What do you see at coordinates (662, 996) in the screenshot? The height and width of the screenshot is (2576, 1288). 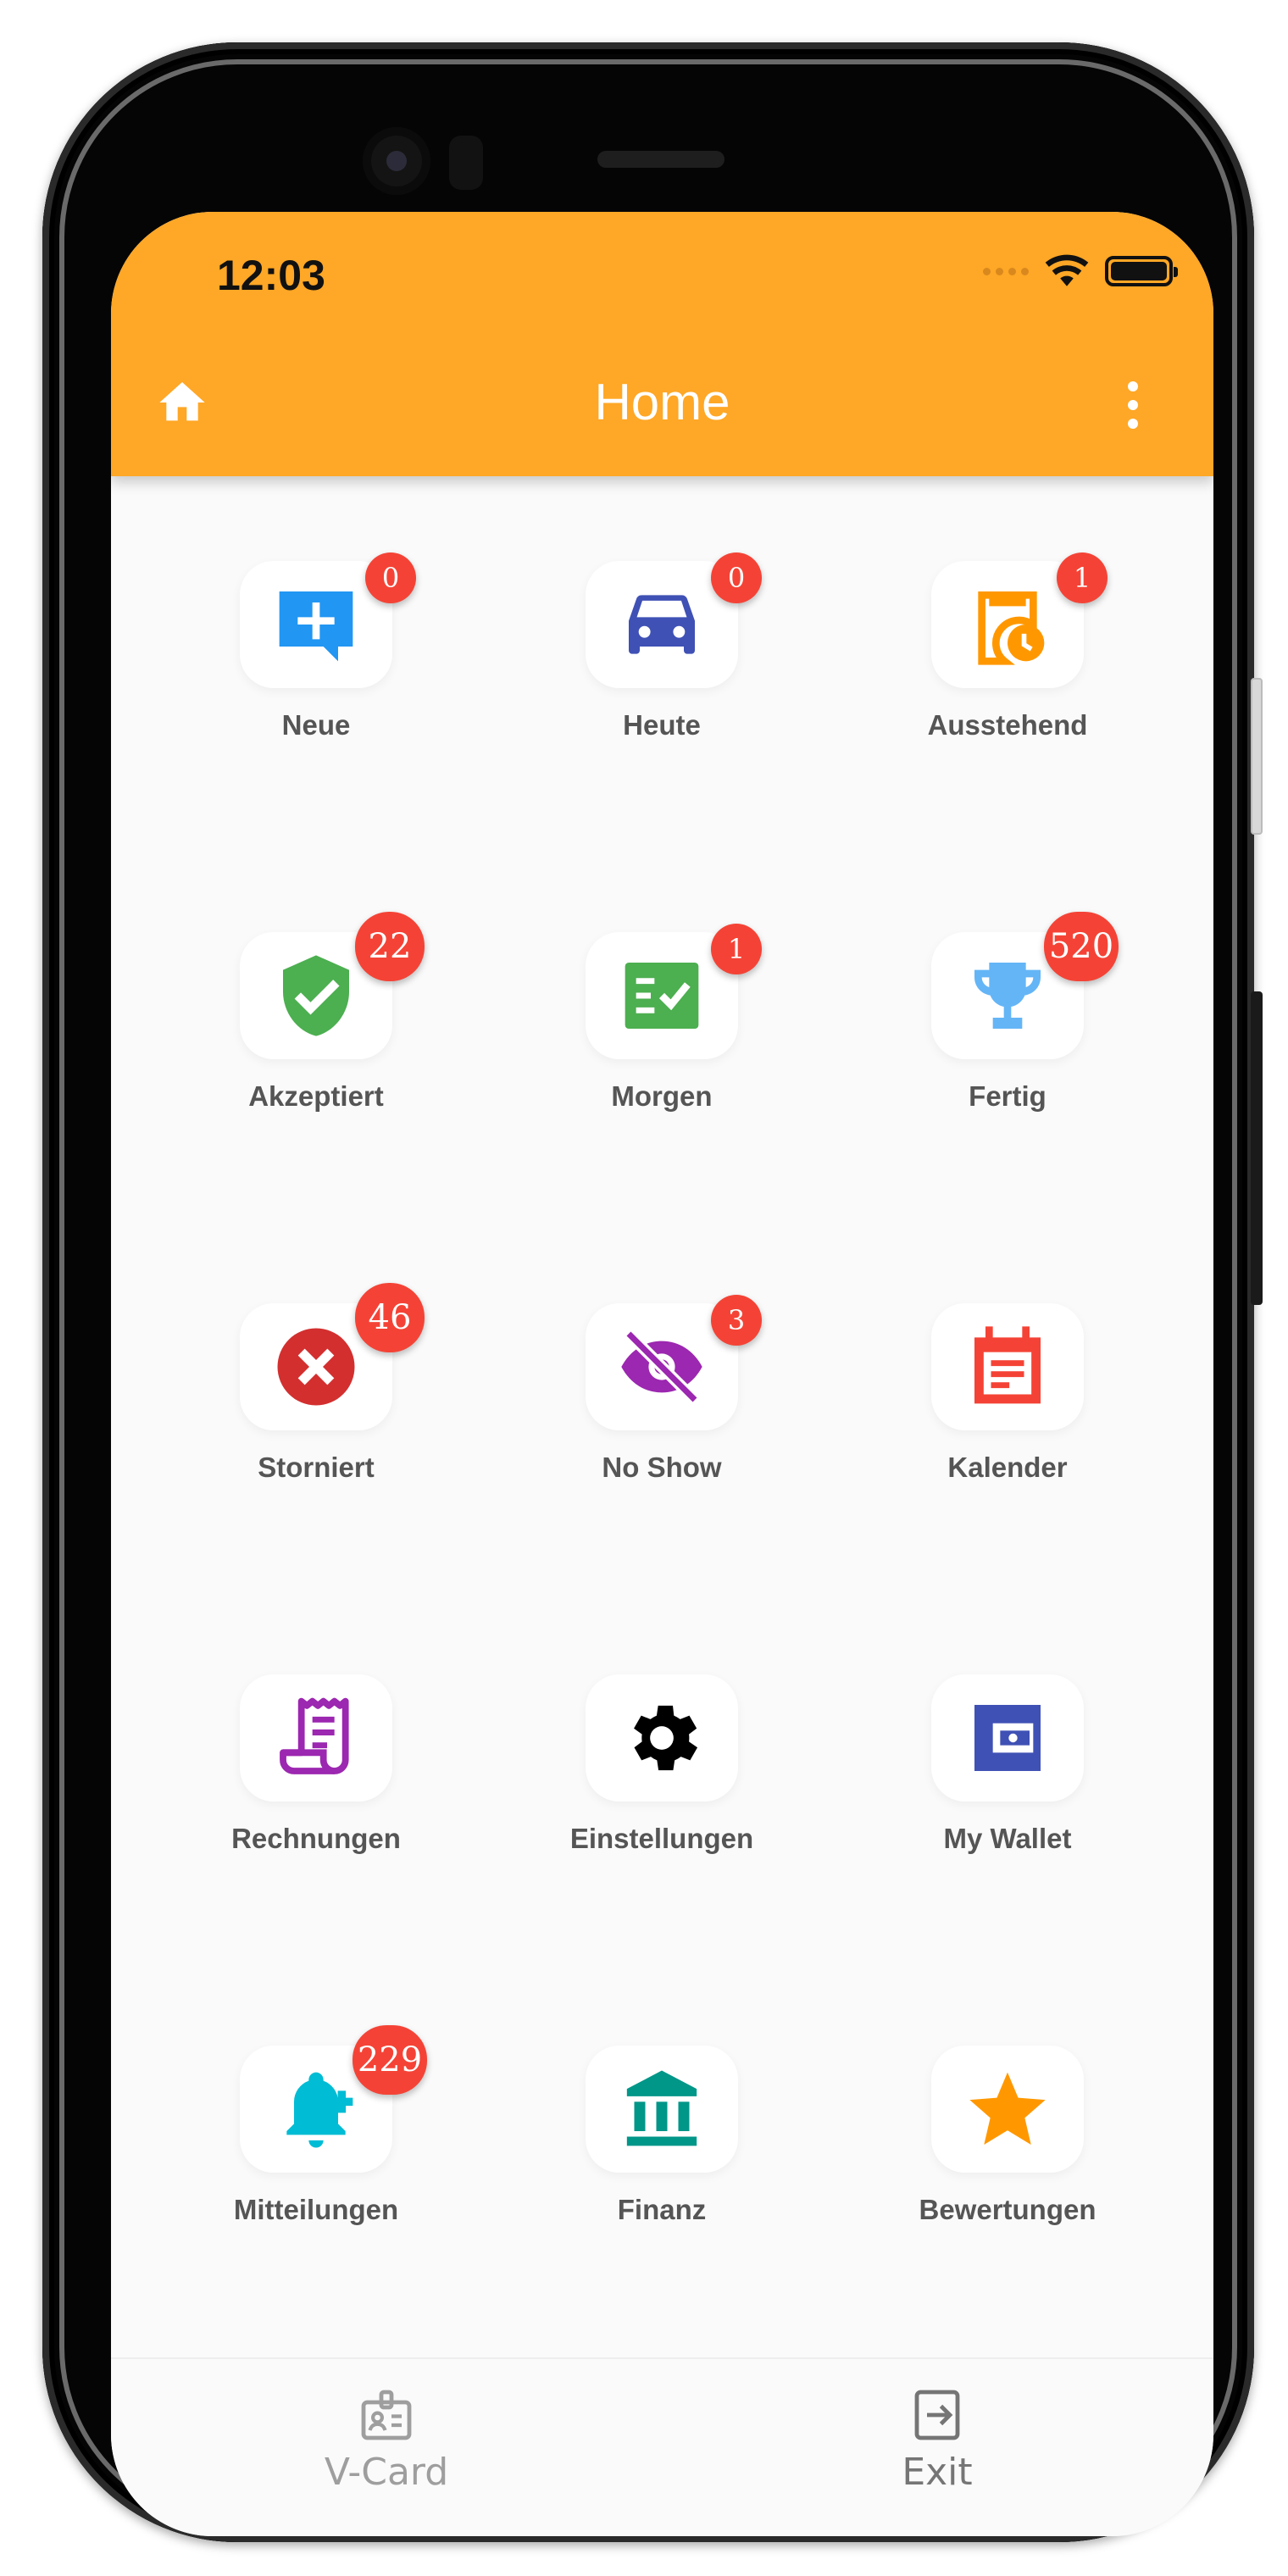 I see `checklist-icon` at bounding box center [662, 996].